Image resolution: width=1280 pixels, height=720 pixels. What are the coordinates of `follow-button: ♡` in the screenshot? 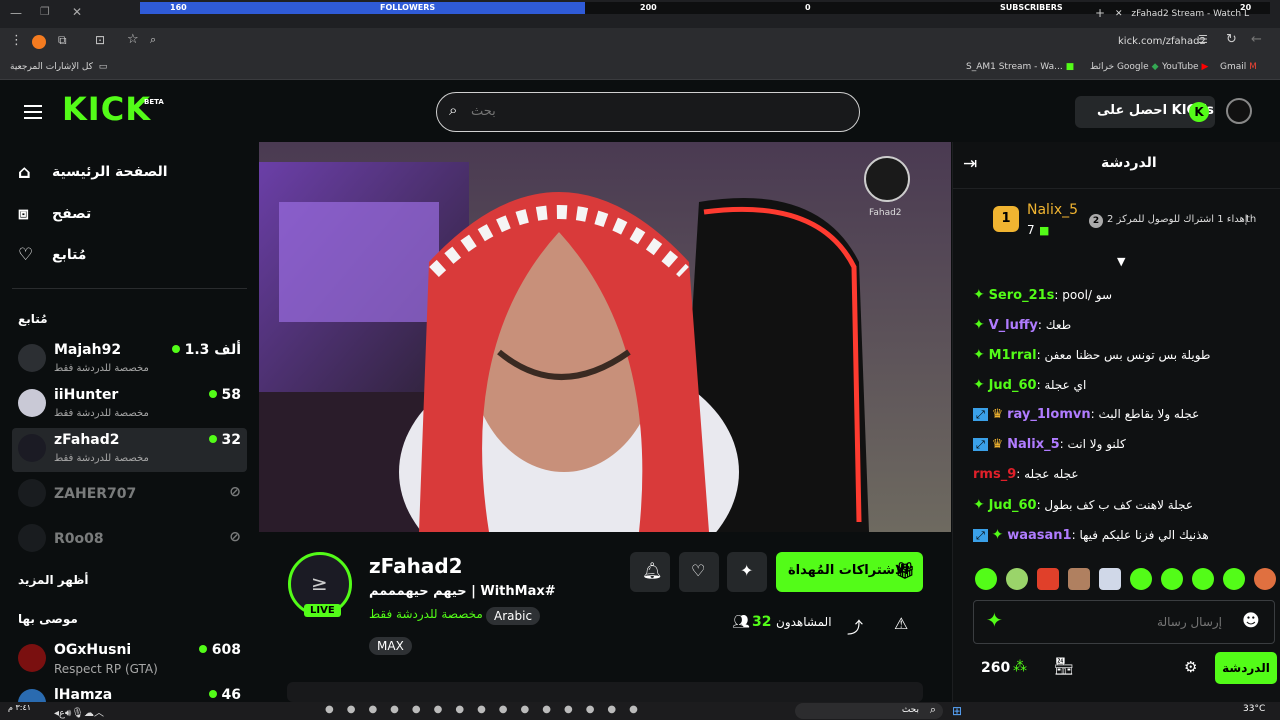 It's located at (699, 572).